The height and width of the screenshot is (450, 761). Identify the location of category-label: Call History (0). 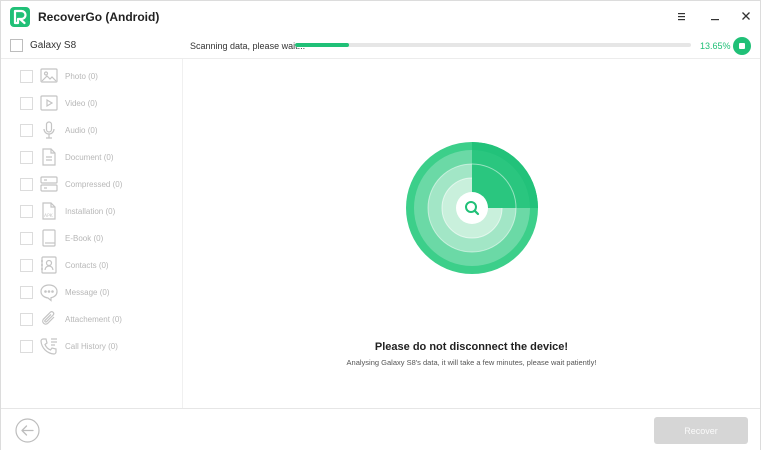
(91, 346).